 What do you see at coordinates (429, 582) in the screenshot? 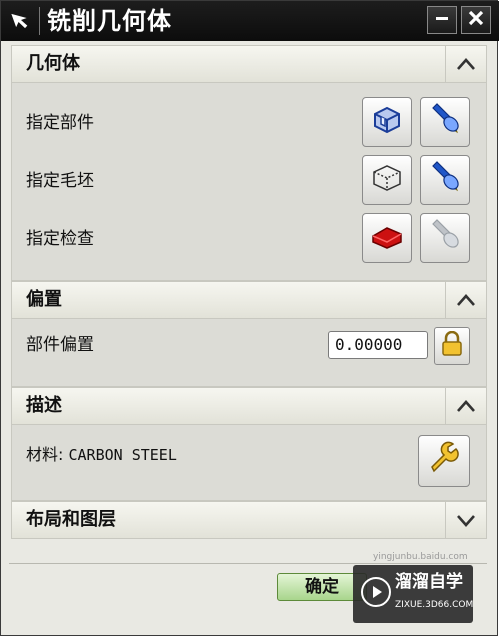
I see `watermark-brand: 溜溜自学` at bounding box center [429, 582].